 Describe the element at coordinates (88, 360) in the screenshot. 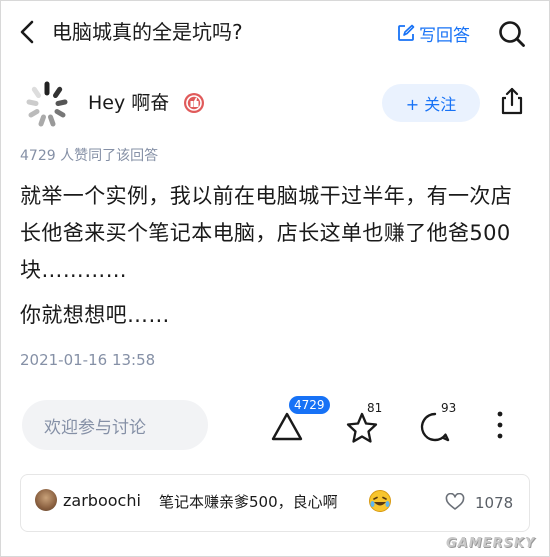

I see `answer-timestamp: 2021-01-16 13:58` at that location.